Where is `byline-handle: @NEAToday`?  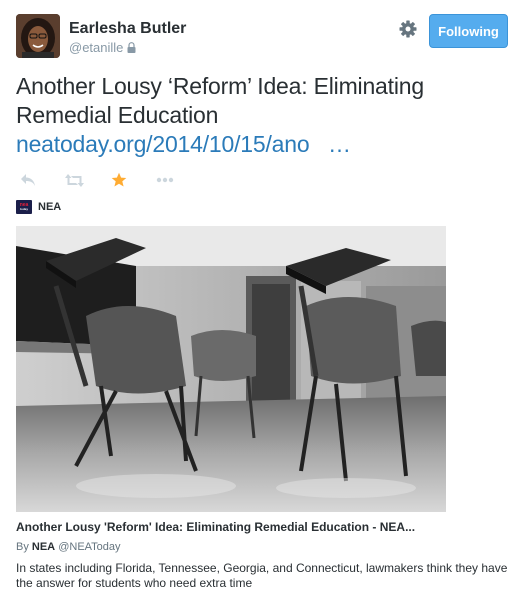 byline-handle: @NEAToday is located at coordinates (89, 547).